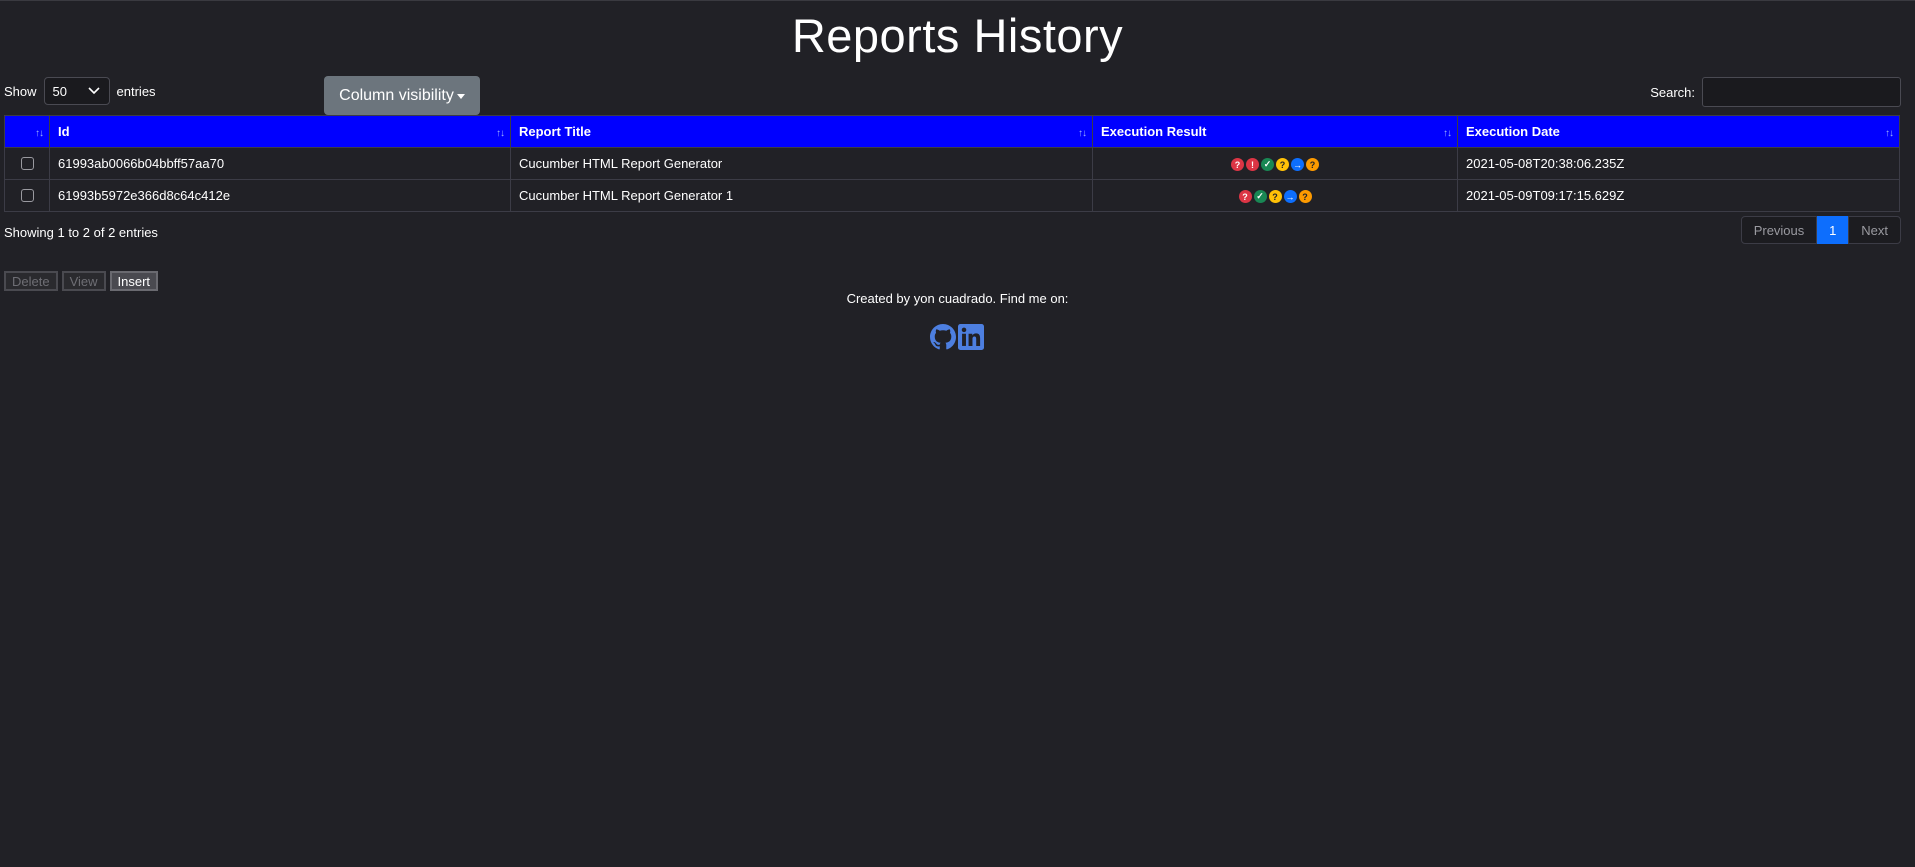 Image resolution: width=1915 pixels, height=867 pixels. I want to click on page-title: Reports History, so click(957, 35).